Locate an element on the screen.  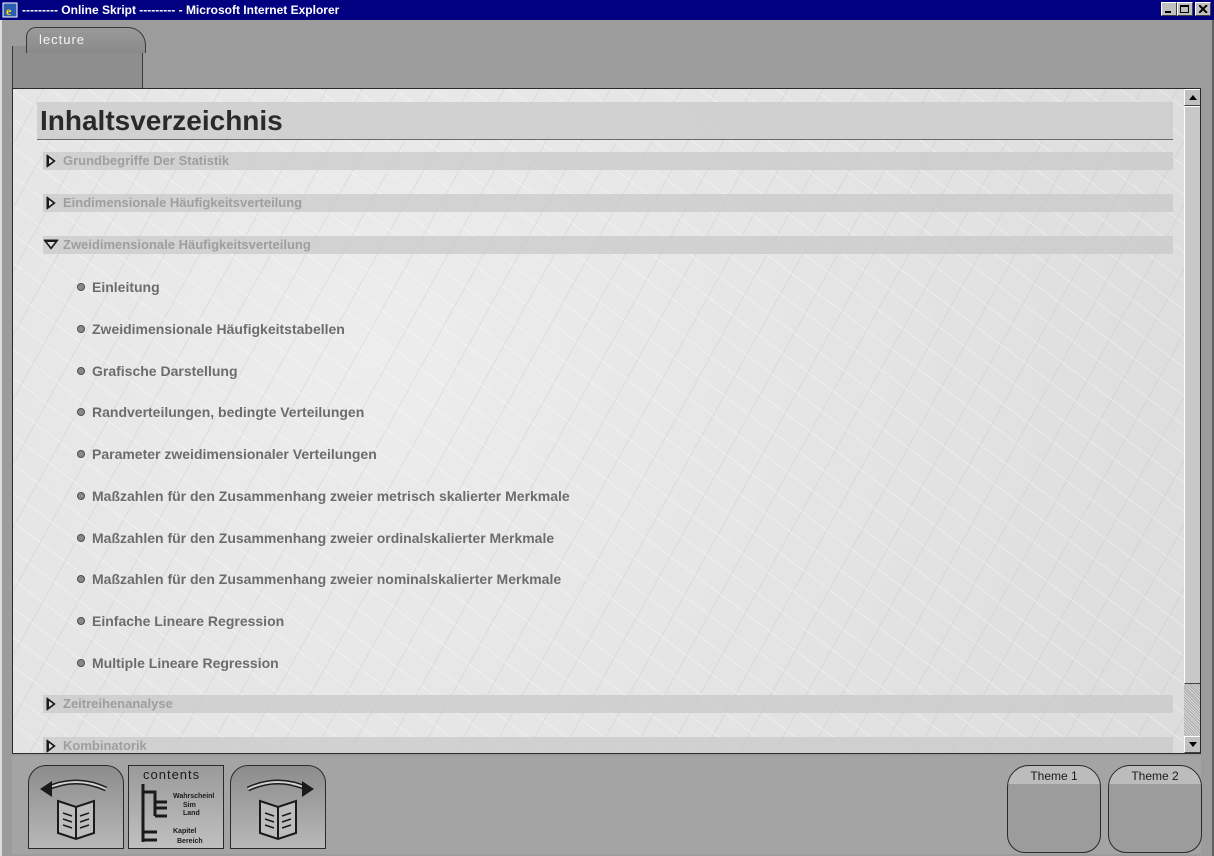
list-item-label: Parameter zweidimensionaler Verteilungen is located at coordinates (234, 454).